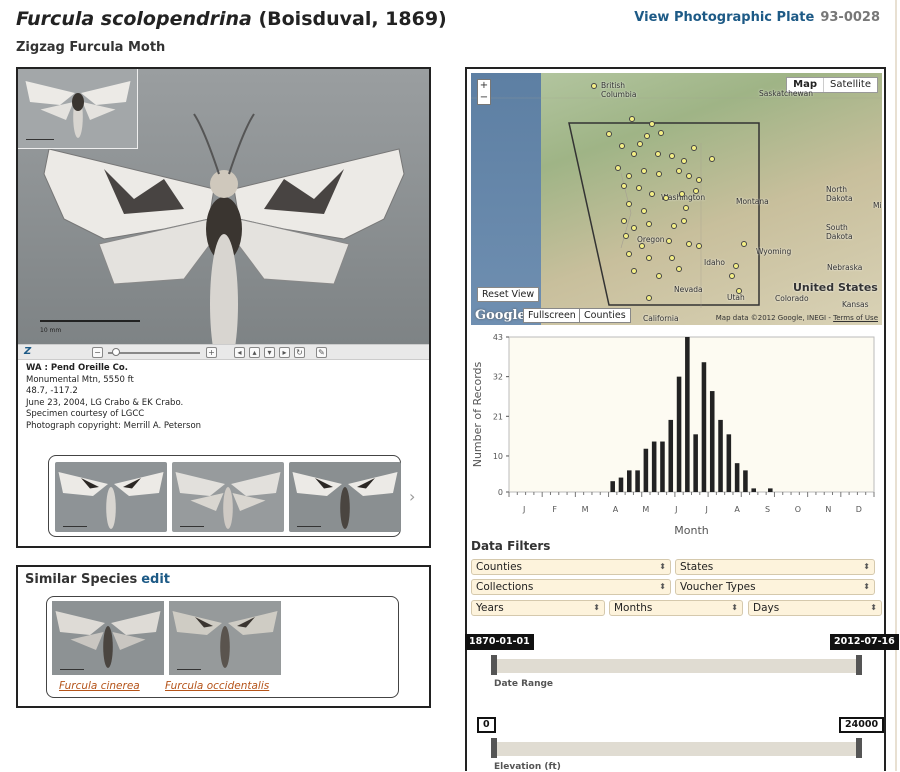 This screenshot has width=900, height=772. I want to click on pan-up-button: ▴, so click(254, 352).